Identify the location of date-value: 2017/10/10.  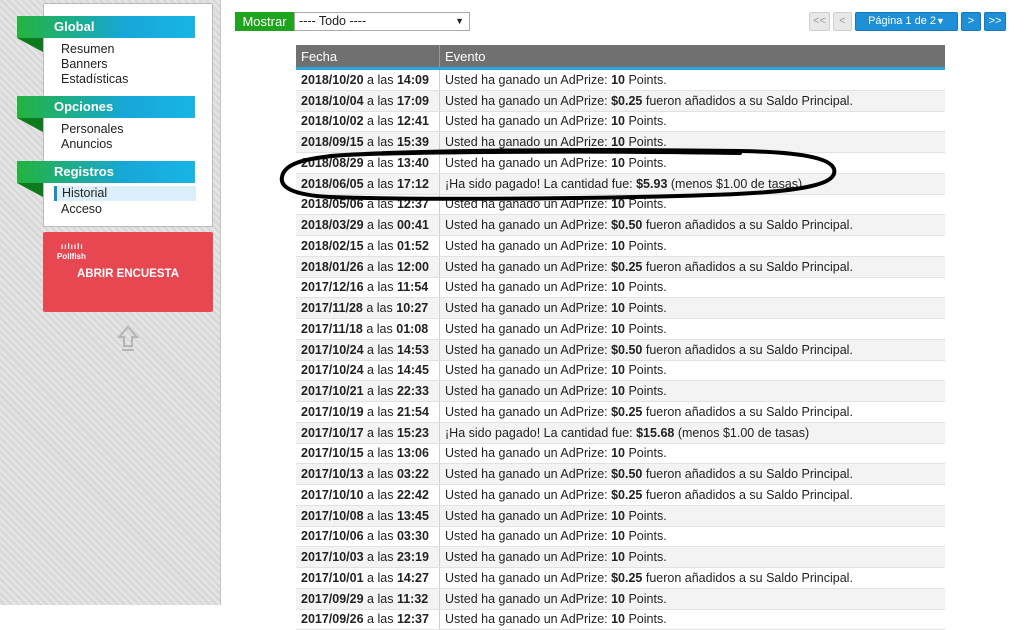
(332, 494).